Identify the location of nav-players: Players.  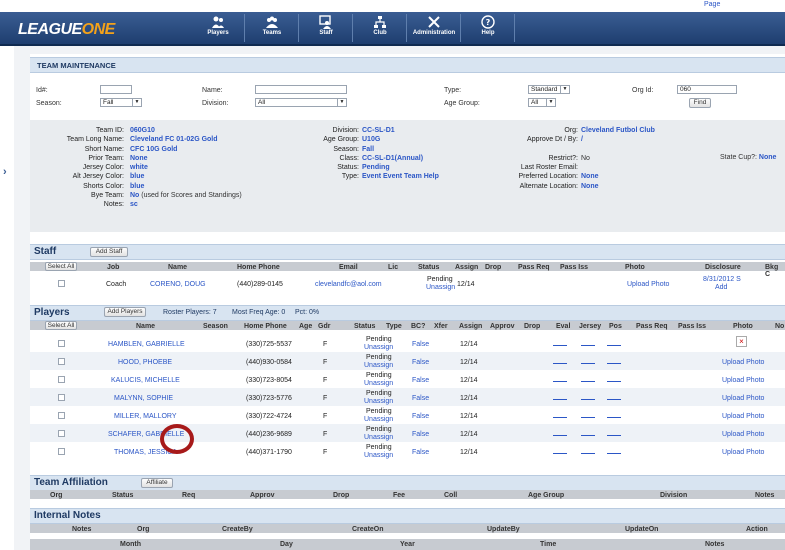
(218, 29).